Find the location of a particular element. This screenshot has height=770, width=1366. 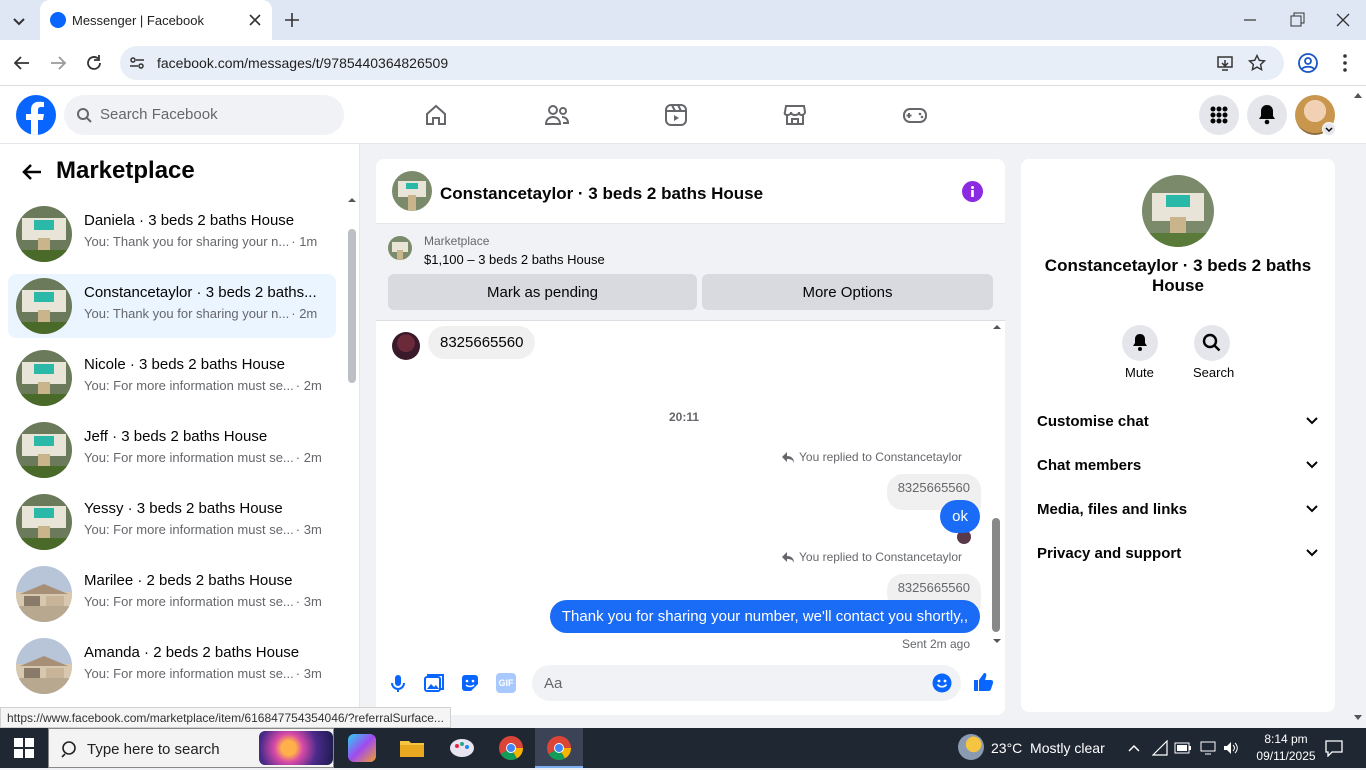

install-app-icon is located at coordinates (1225, 63).